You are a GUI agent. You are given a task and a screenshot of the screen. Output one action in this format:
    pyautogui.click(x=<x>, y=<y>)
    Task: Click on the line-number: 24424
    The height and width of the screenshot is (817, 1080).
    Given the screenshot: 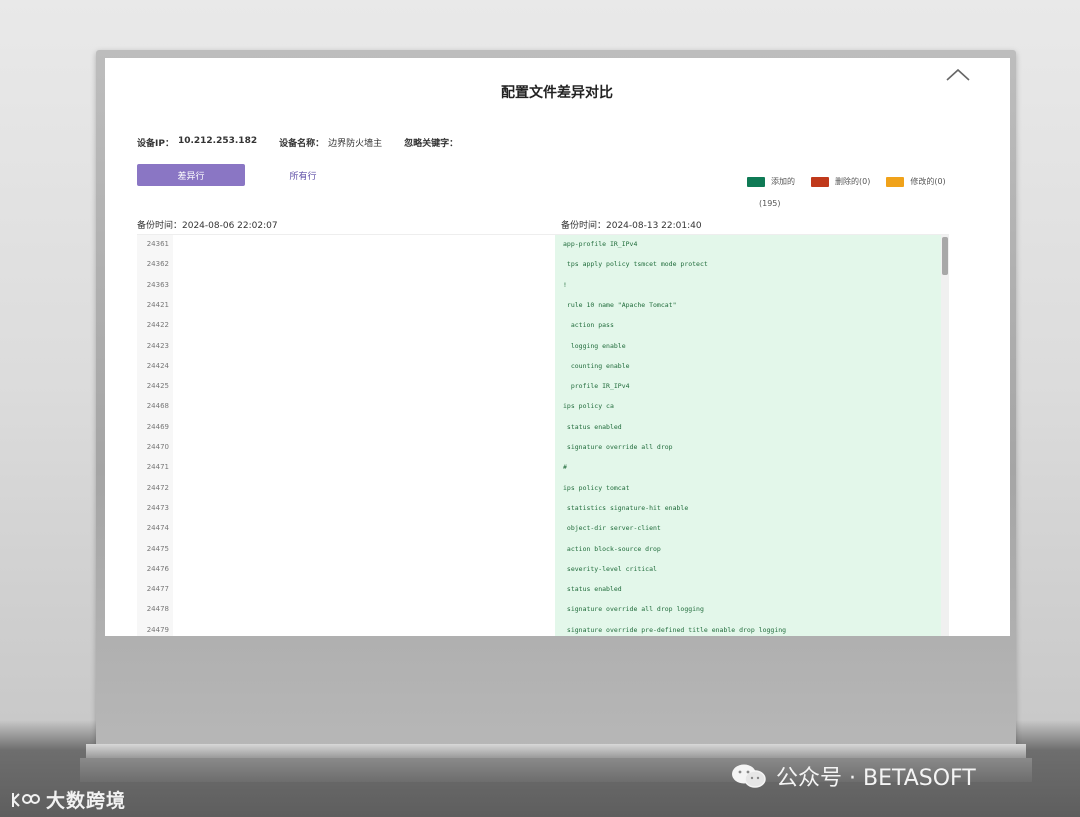 What is the action you would take?
    pyautogui.click(x=157, y=365)
    